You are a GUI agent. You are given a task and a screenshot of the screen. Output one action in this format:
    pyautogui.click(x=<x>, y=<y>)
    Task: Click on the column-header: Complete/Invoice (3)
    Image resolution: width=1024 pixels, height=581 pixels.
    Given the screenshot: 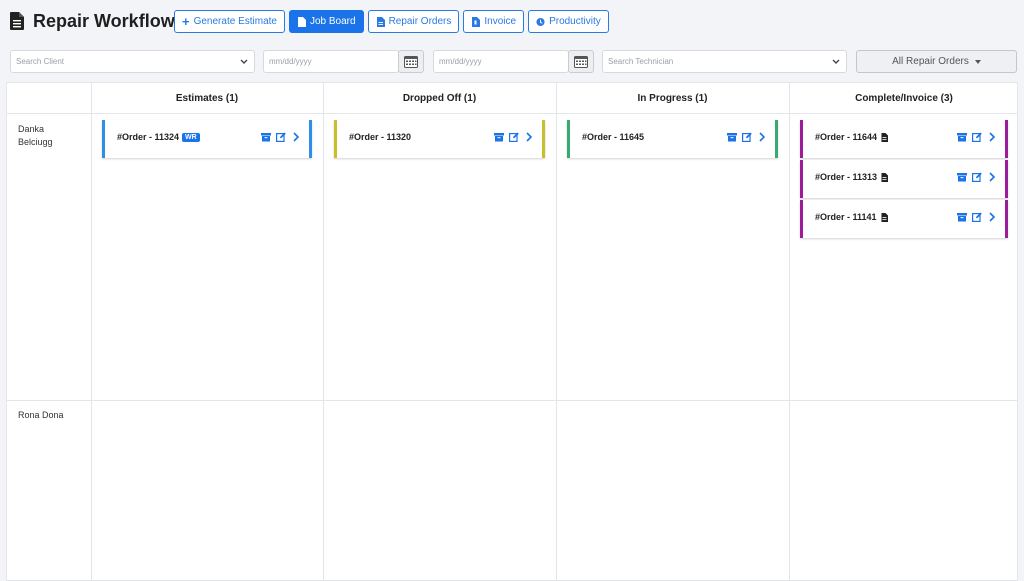 What is the action you would take?
    pyautogui.click(x=904, y=98)
    